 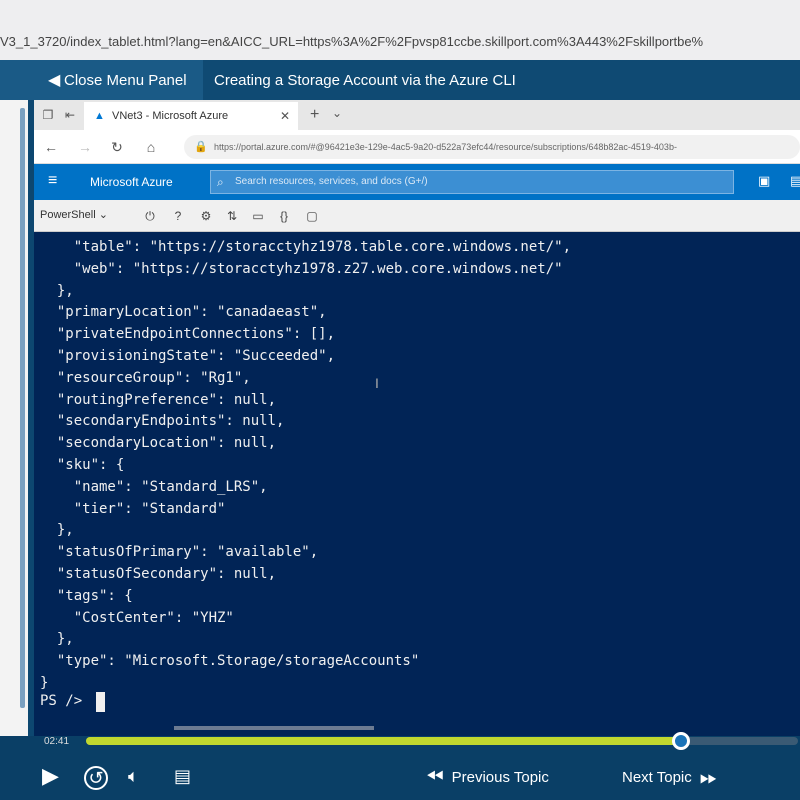 I want to click on terminal-line: "privateEndpointConnections": [],, so click(x=188, y=334).